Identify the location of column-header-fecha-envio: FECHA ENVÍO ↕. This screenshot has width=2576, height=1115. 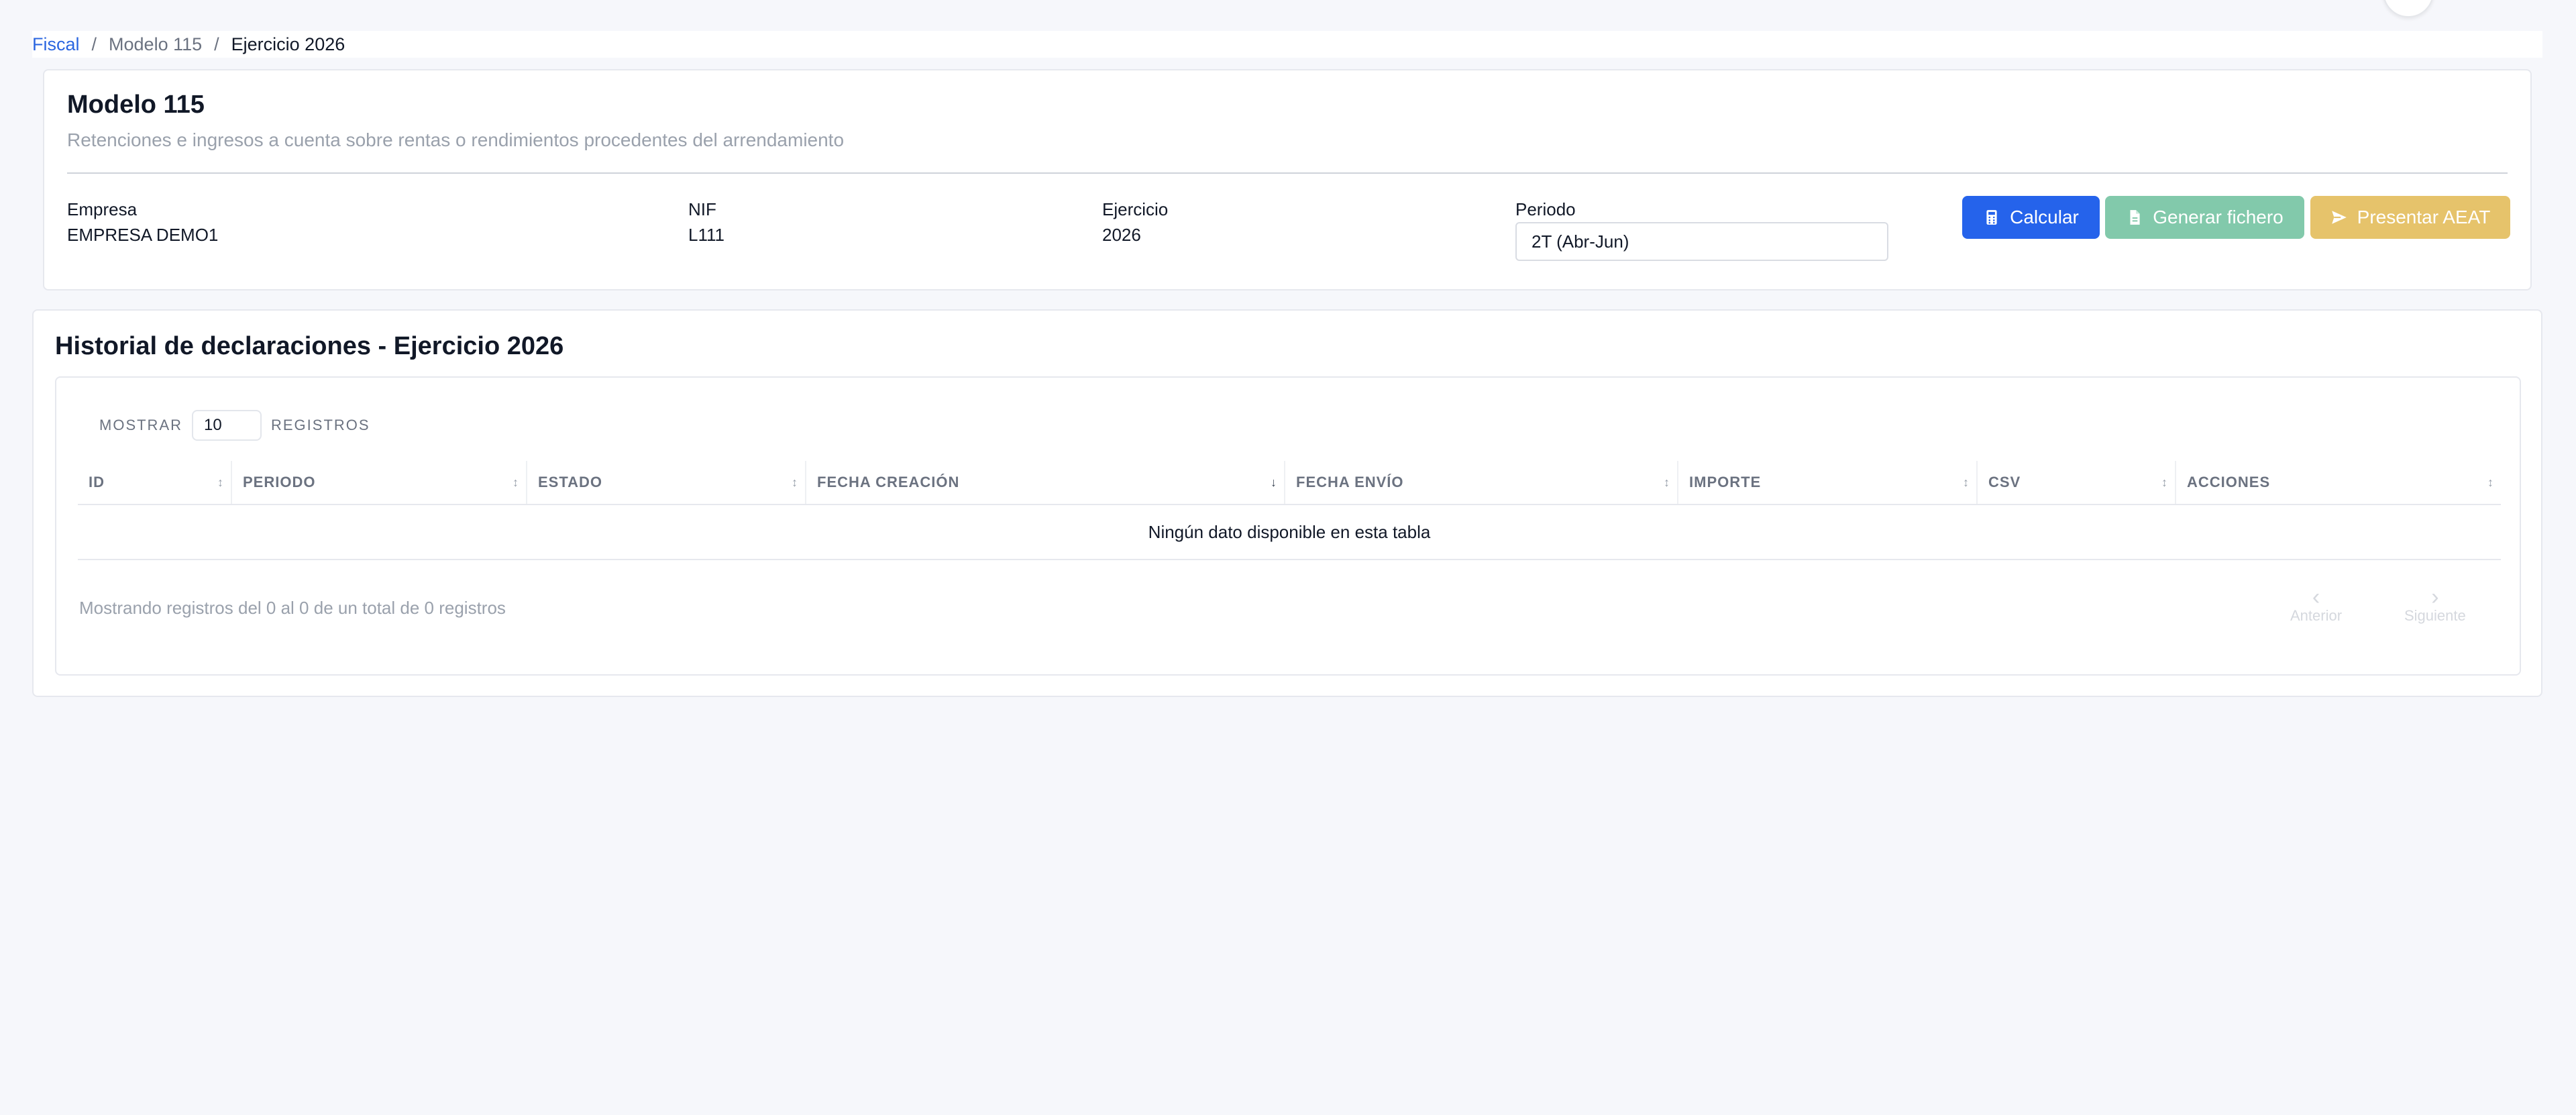
(1480, 482).